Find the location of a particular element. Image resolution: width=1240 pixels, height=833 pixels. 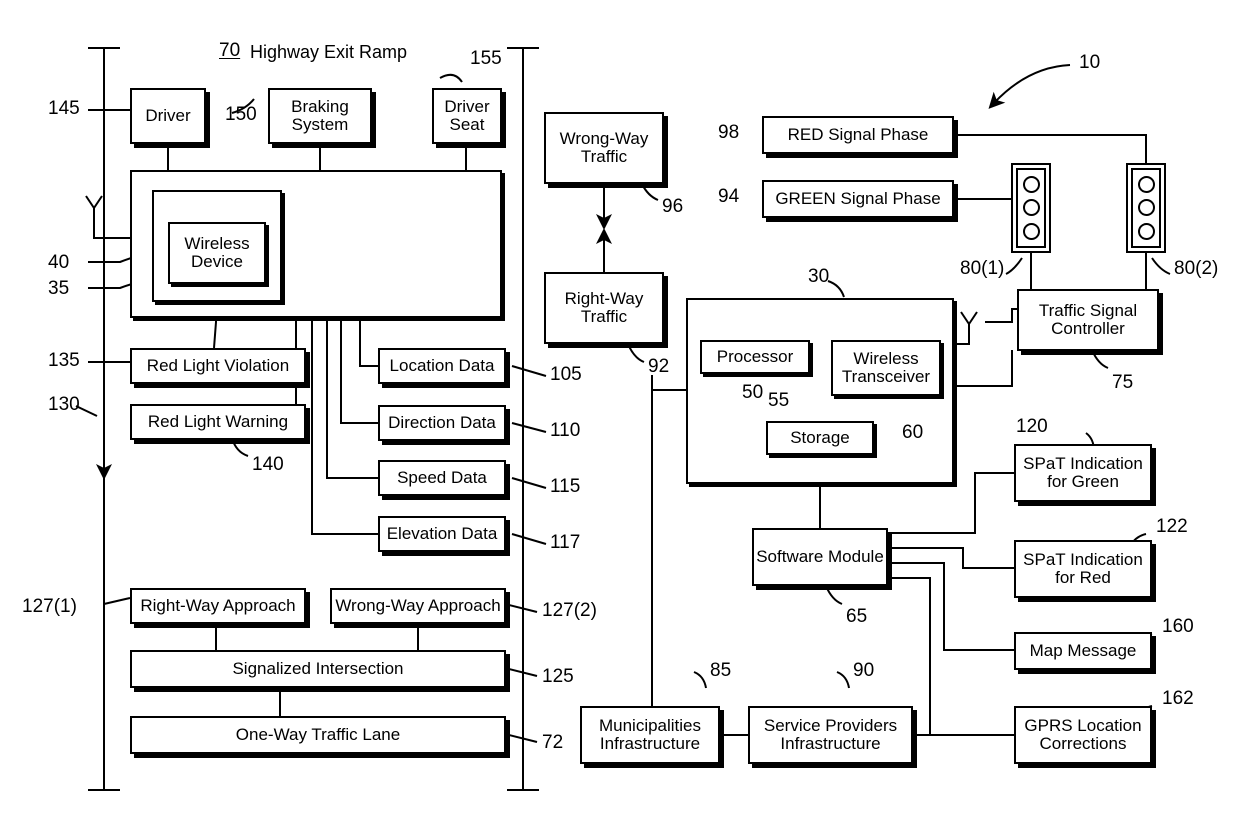

ref-120: 120 is located at coordinates (1032, 426).